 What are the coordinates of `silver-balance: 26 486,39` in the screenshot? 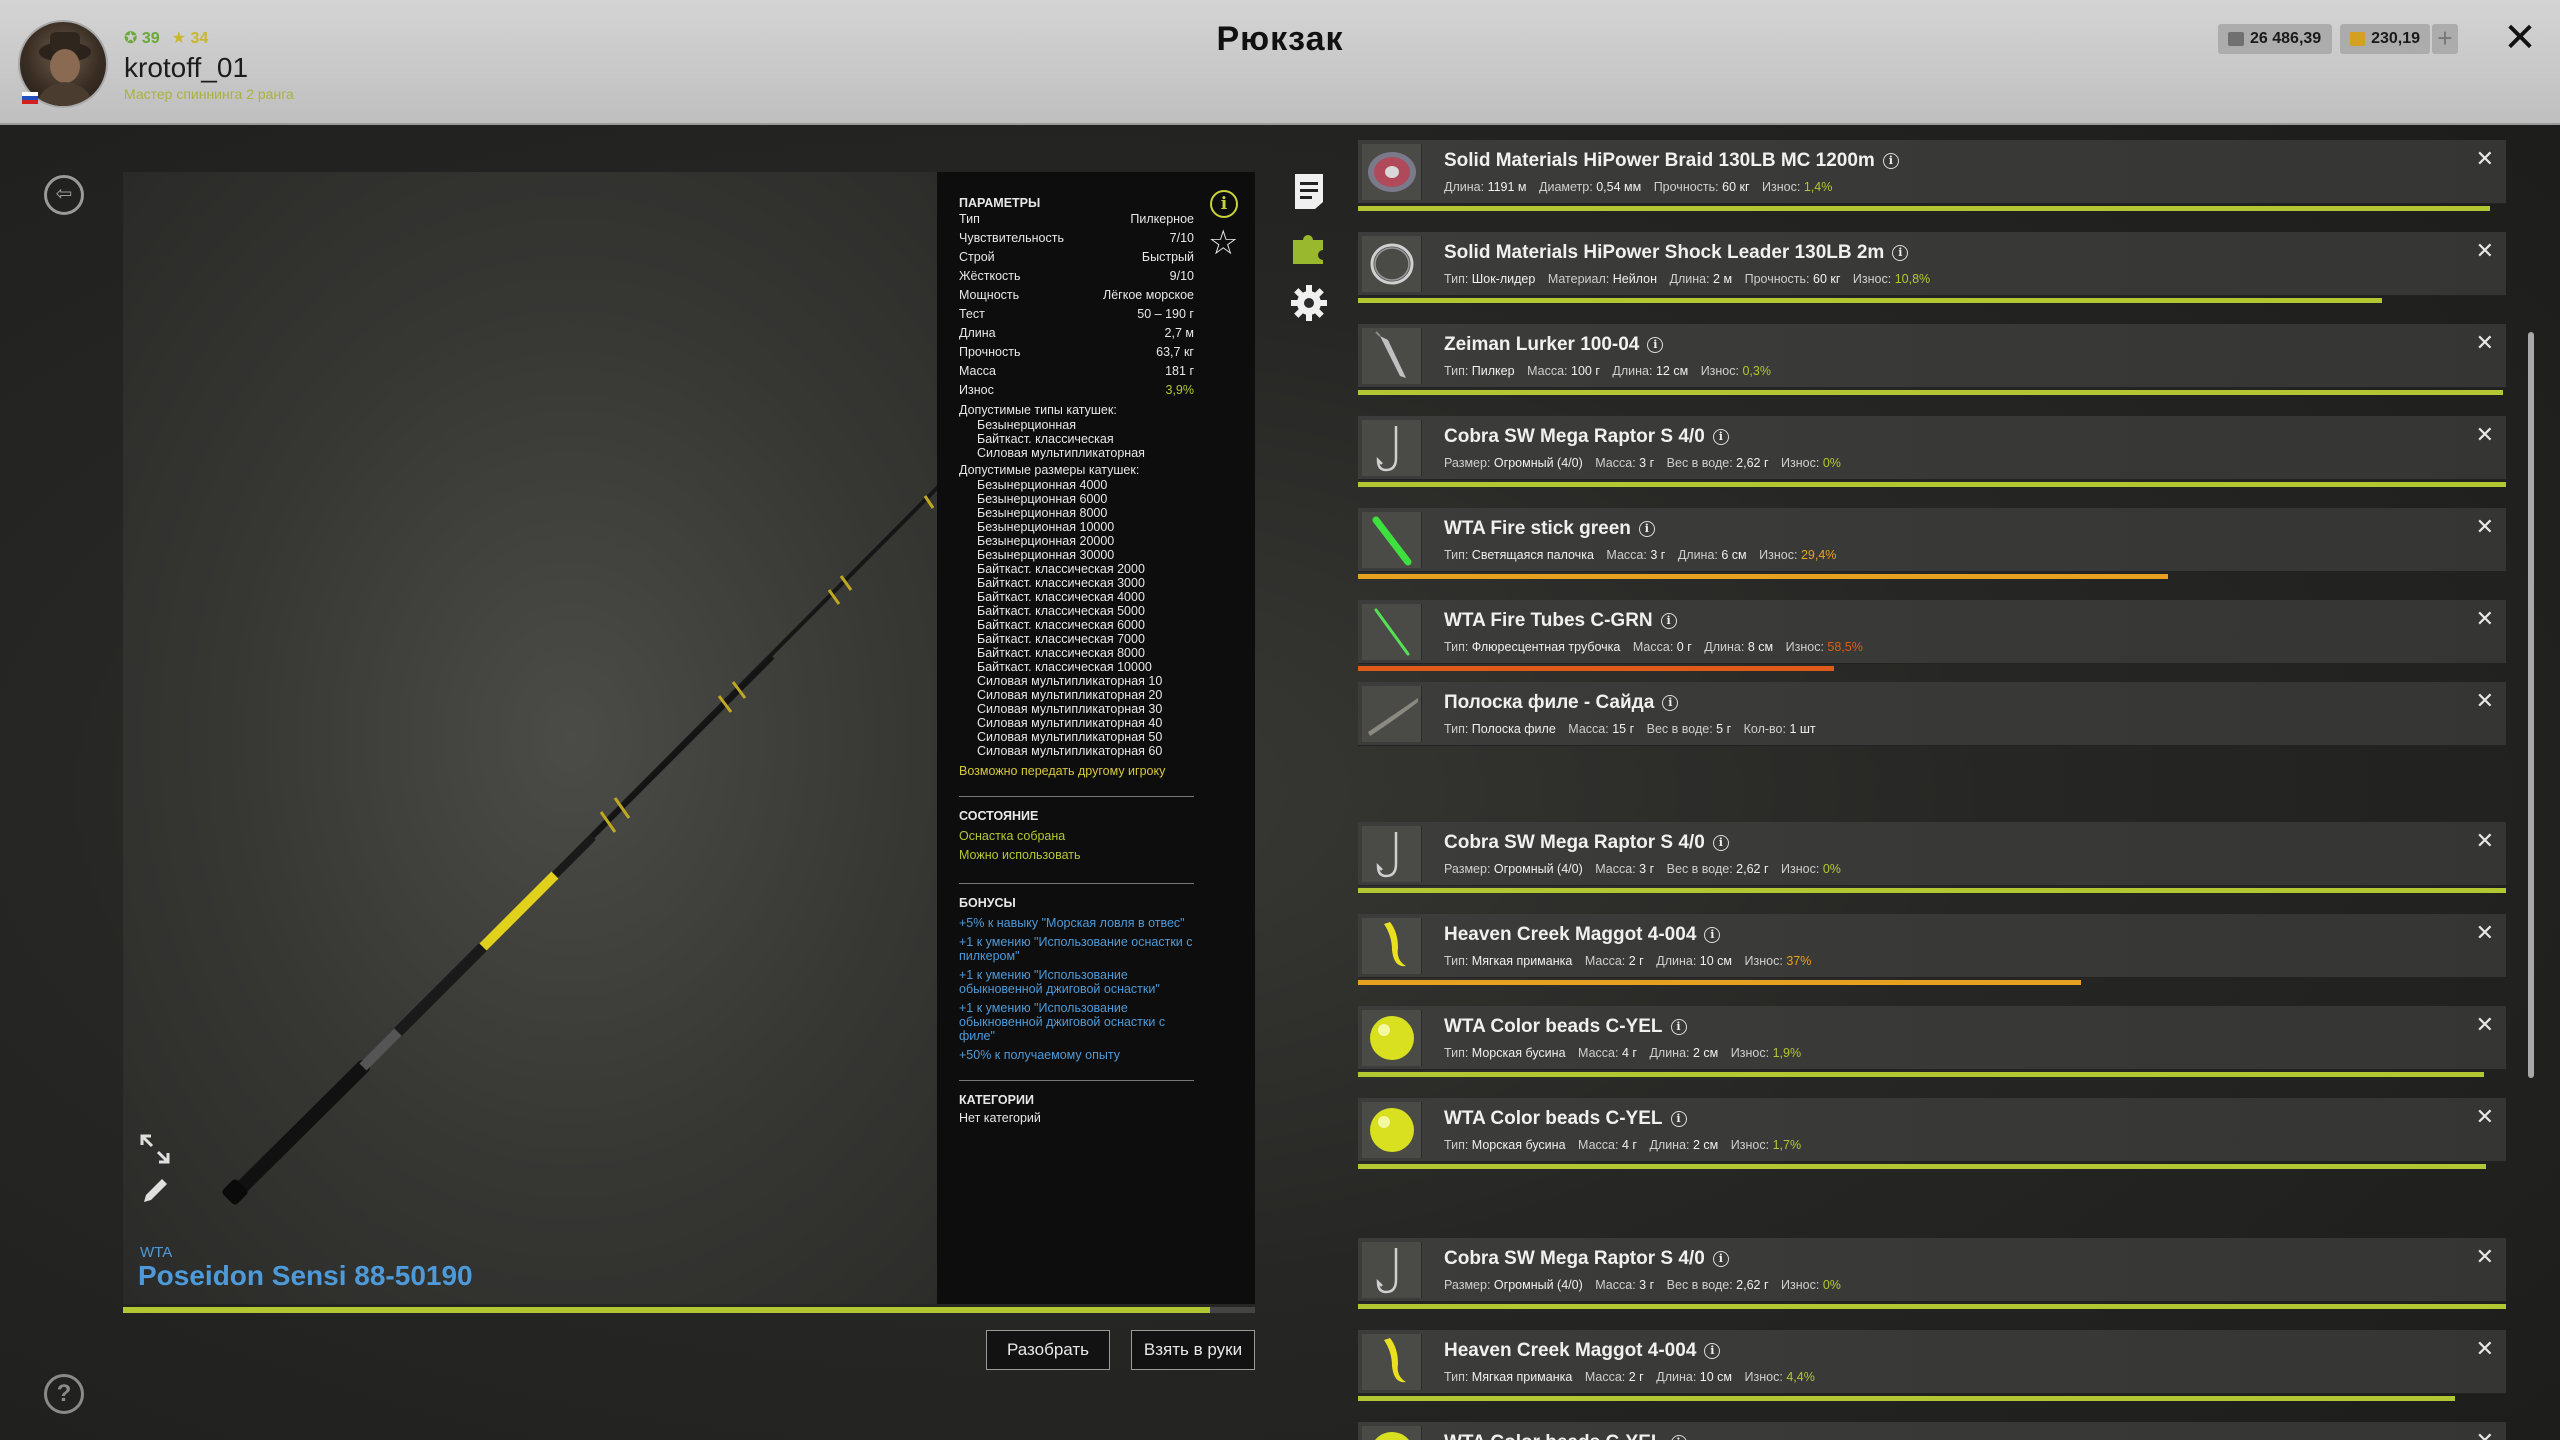 It's located at (2275, 39).